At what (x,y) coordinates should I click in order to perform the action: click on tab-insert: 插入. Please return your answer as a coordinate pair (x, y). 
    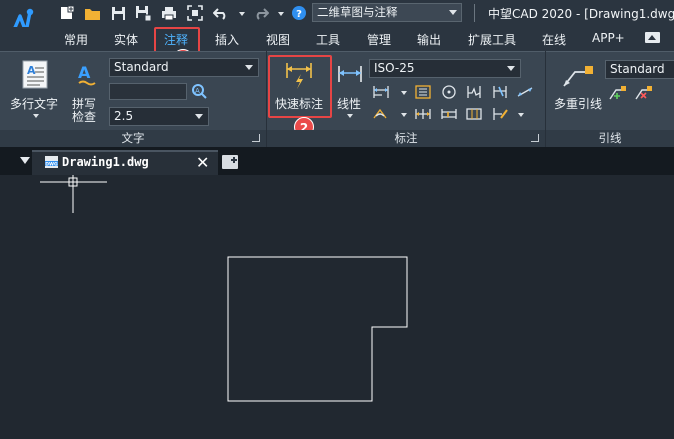
    Looking at the image, I should click on (227, 39).